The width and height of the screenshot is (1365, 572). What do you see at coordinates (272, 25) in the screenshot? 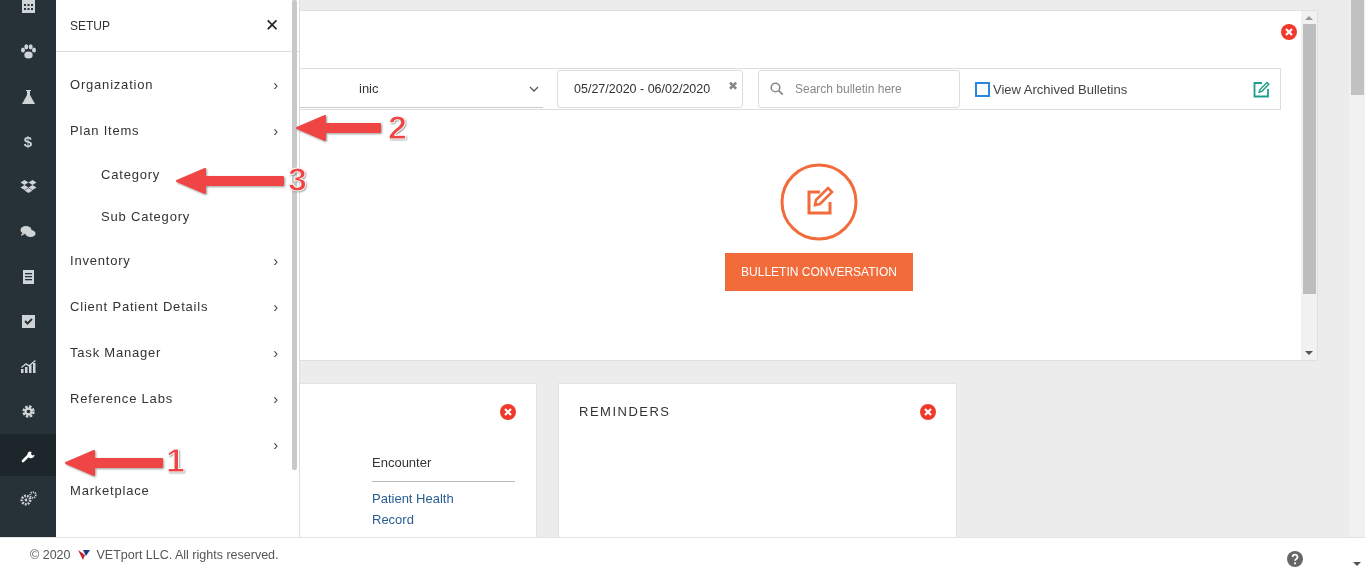
I see `close-button: ✕` at bounding box center [272, 25].